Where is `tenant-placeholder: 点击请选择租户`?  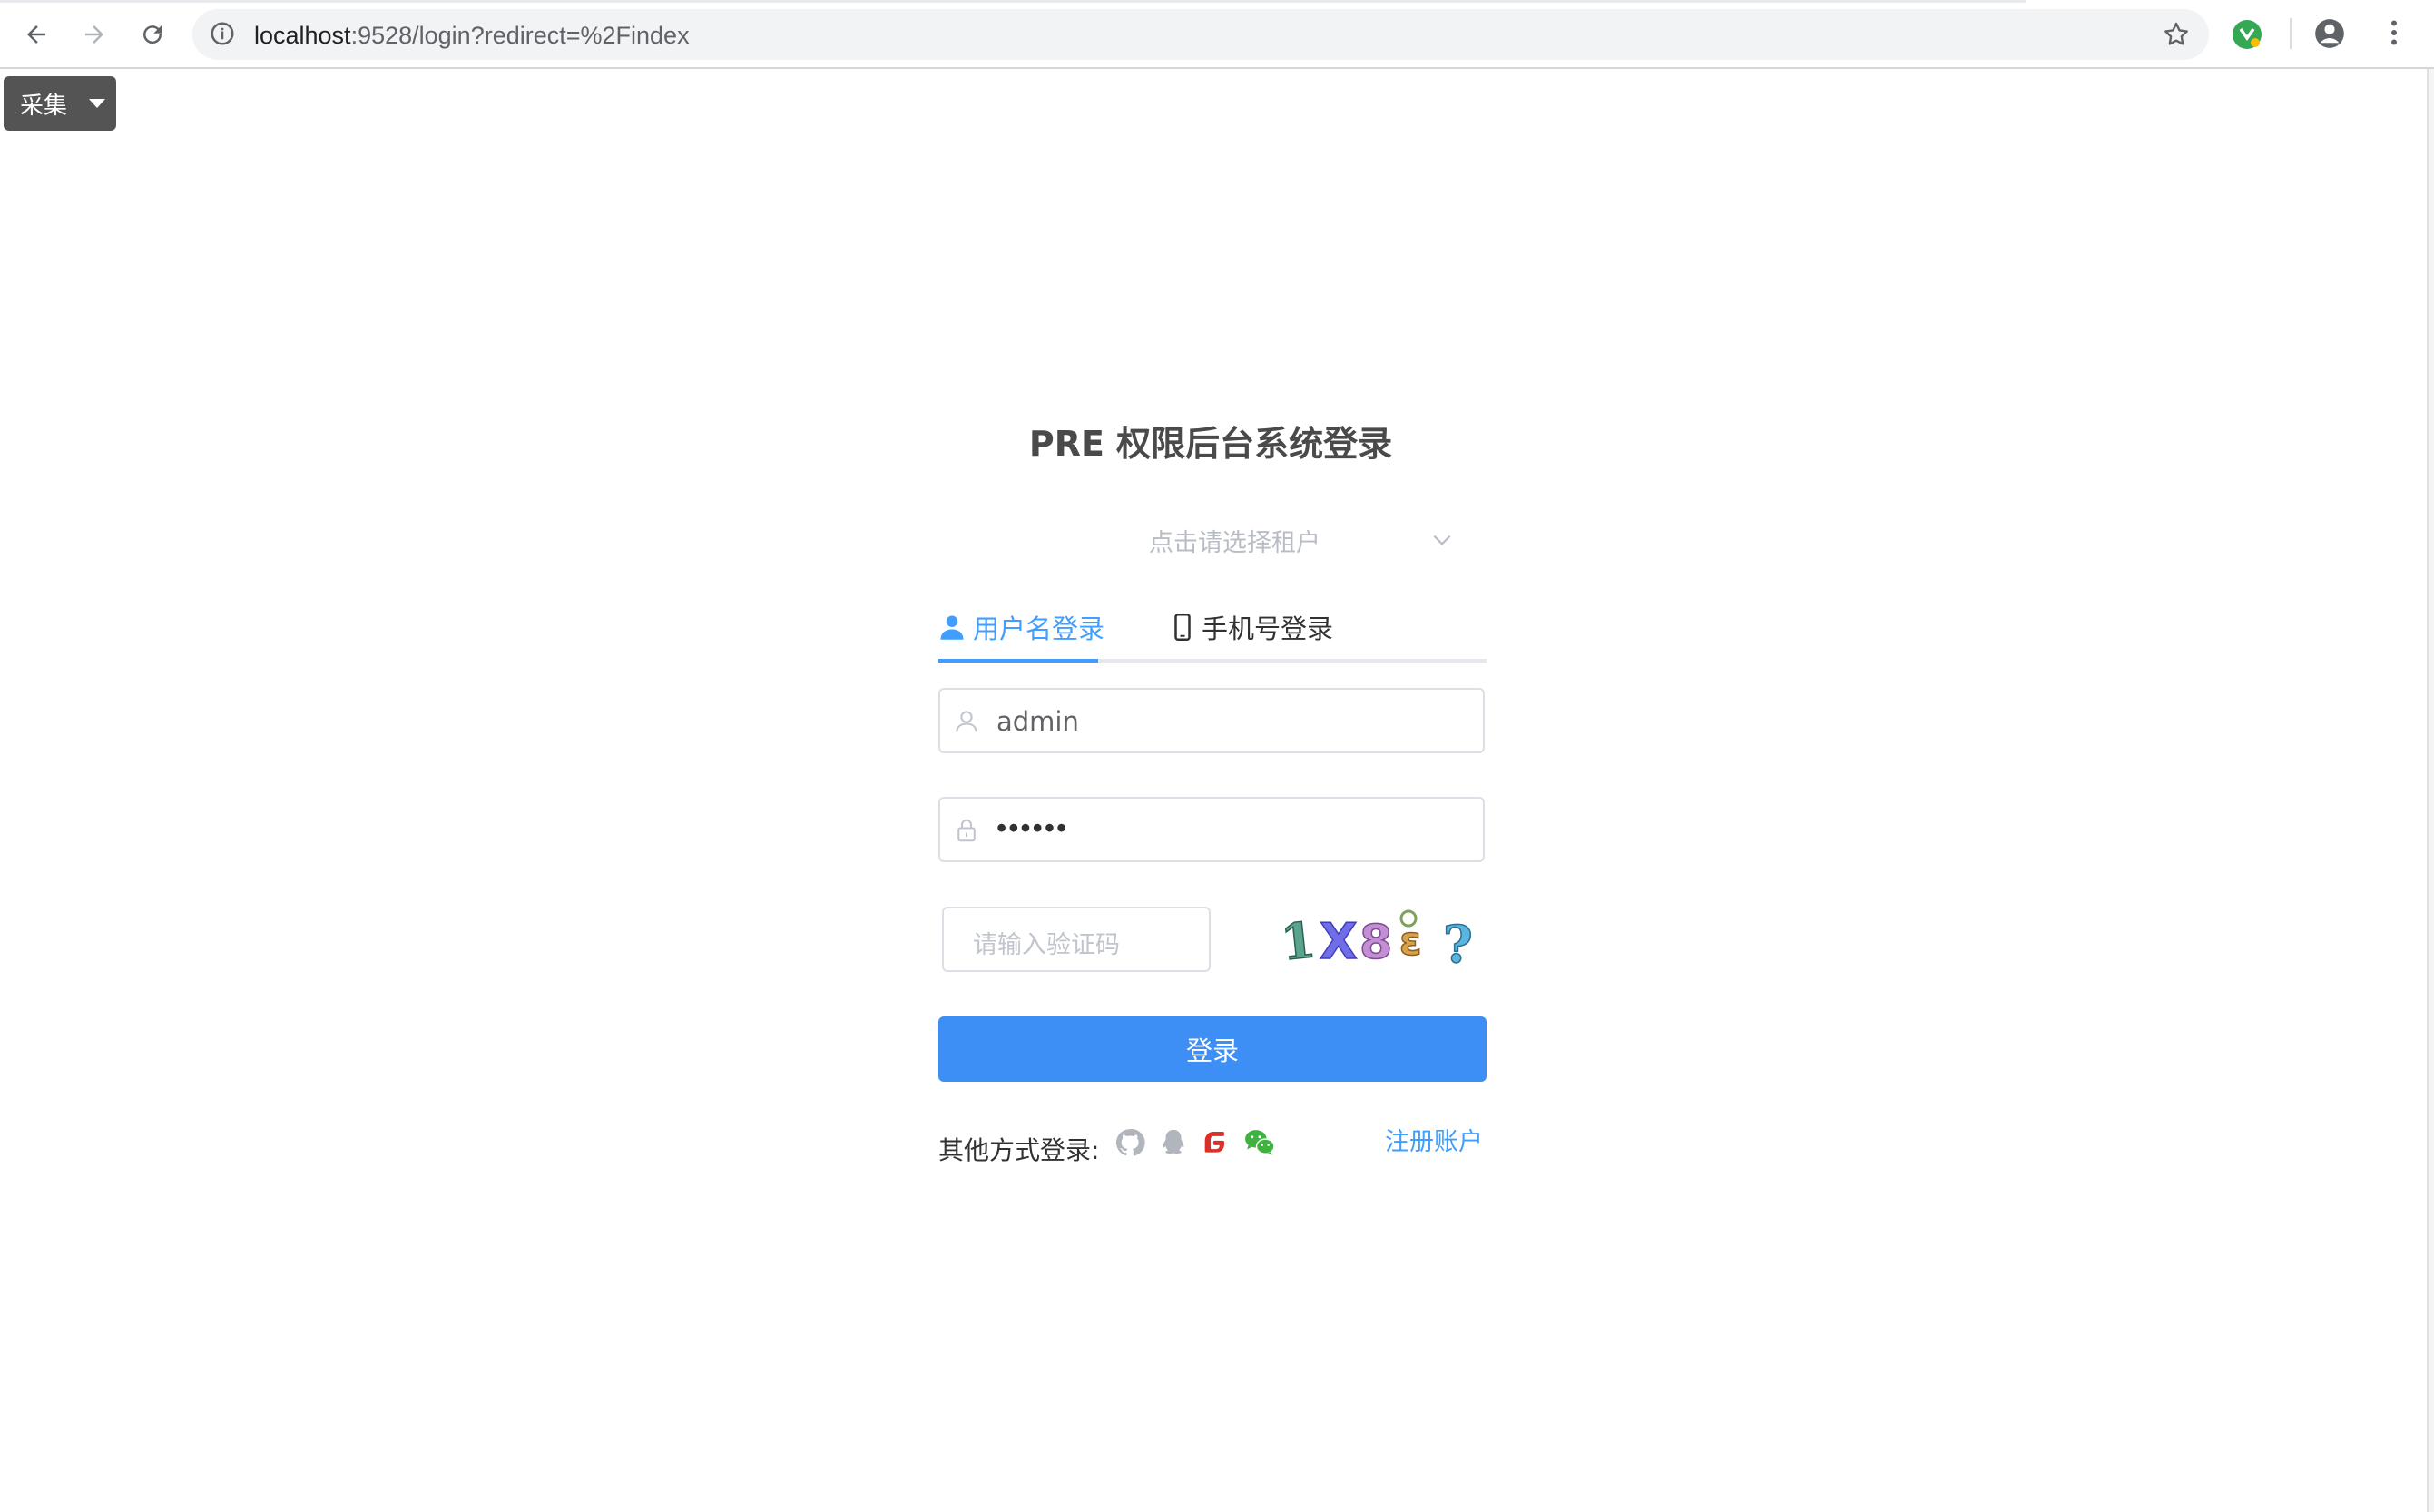
tenant-placeholder: 点击请选择租户 is located at coordinates (1234, 543).